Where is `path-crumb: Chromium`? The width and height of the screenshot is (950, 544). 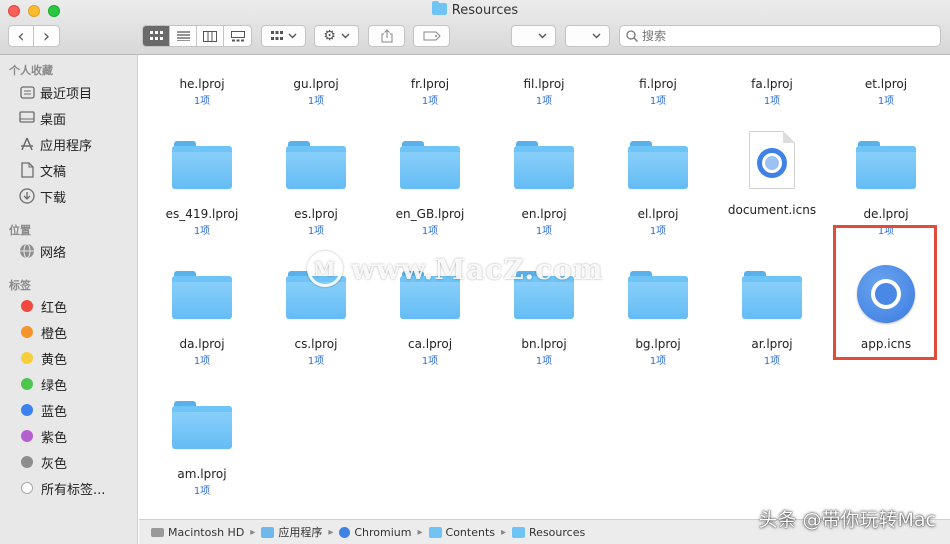
path-crumb: Chromium is located at coordinates (375, 532).